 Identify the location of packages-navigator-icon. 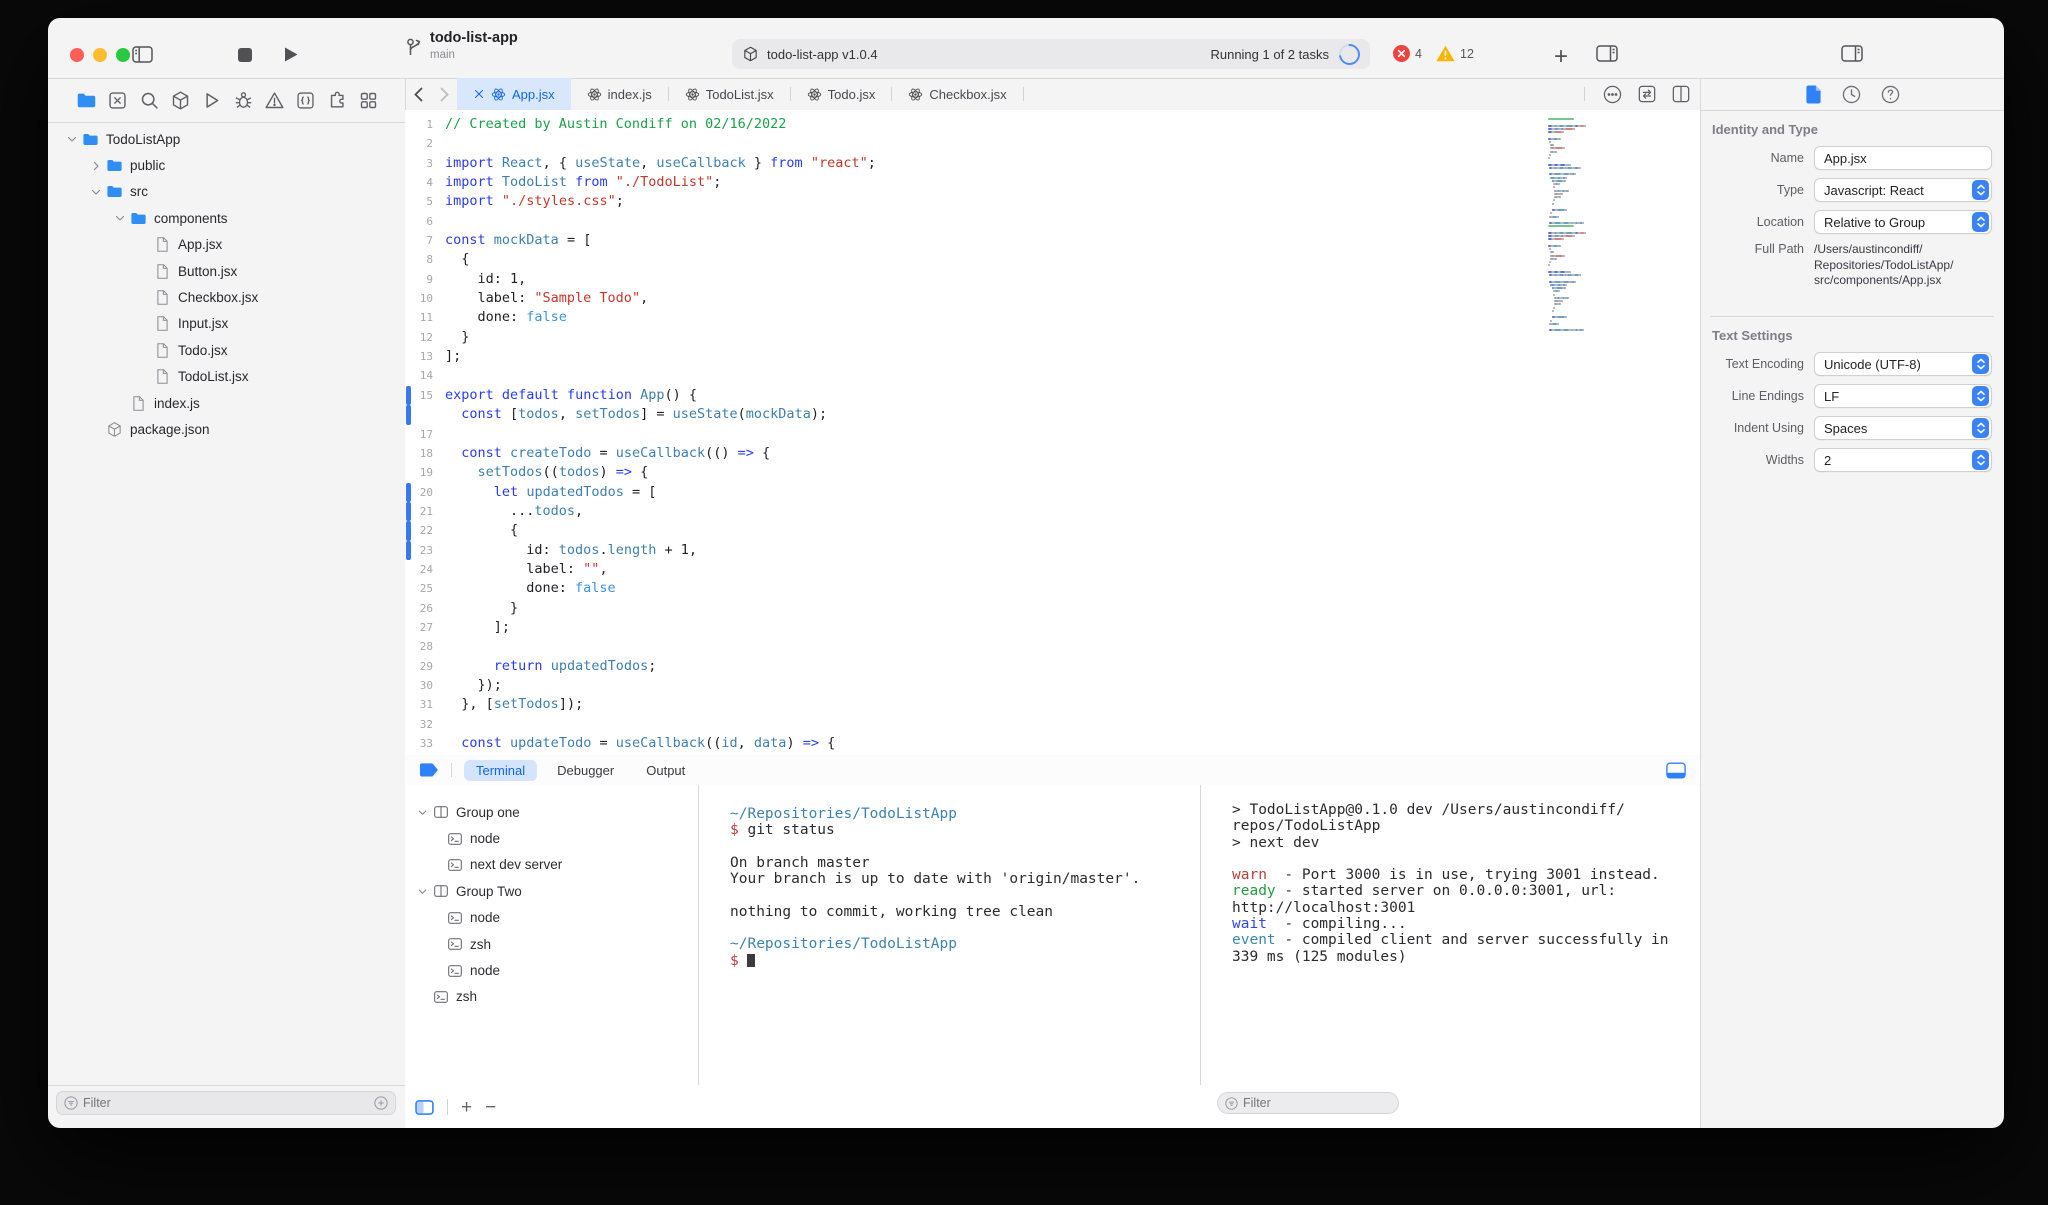
(180, 100).